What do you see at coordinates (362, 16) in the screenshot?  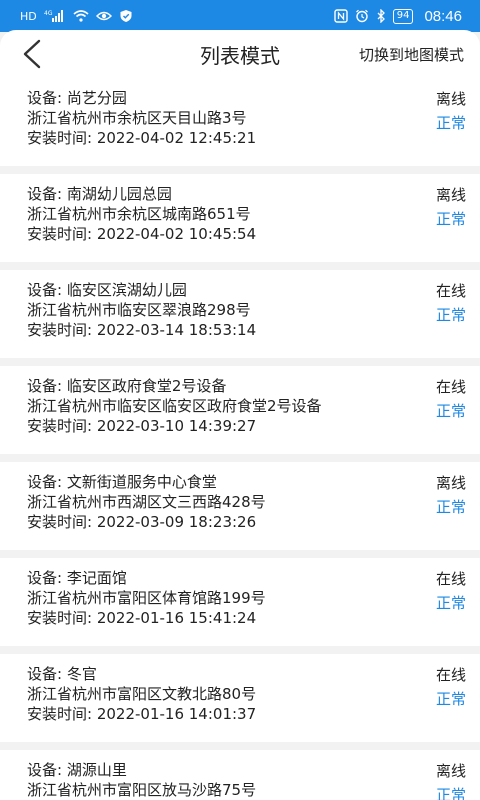 I see `alarm-icon` at bounding box center [362, 16].